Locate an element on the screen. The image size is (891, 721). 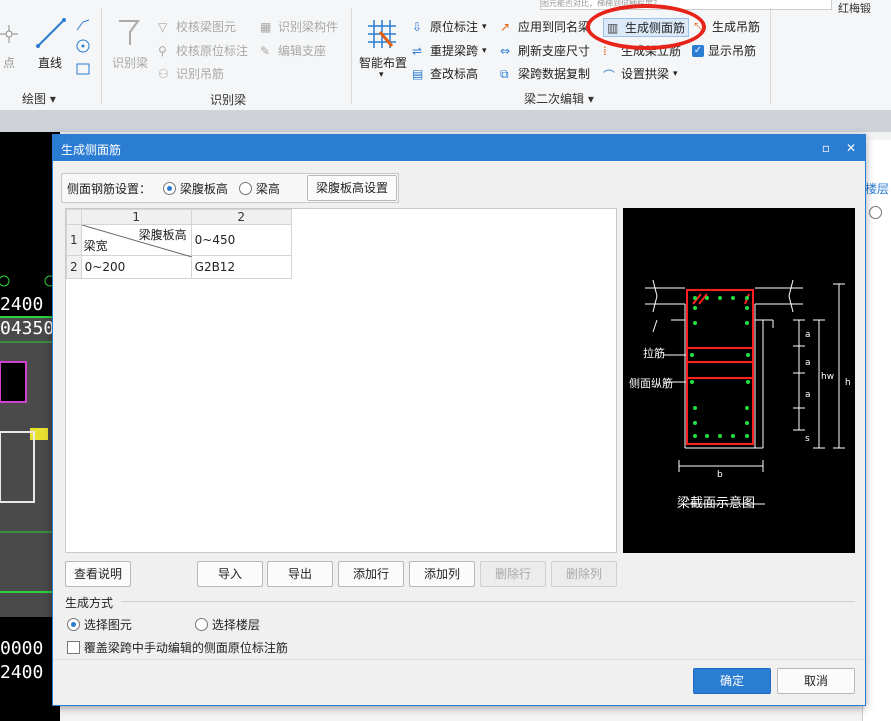
line-icon is located at coordinates (51, 33).